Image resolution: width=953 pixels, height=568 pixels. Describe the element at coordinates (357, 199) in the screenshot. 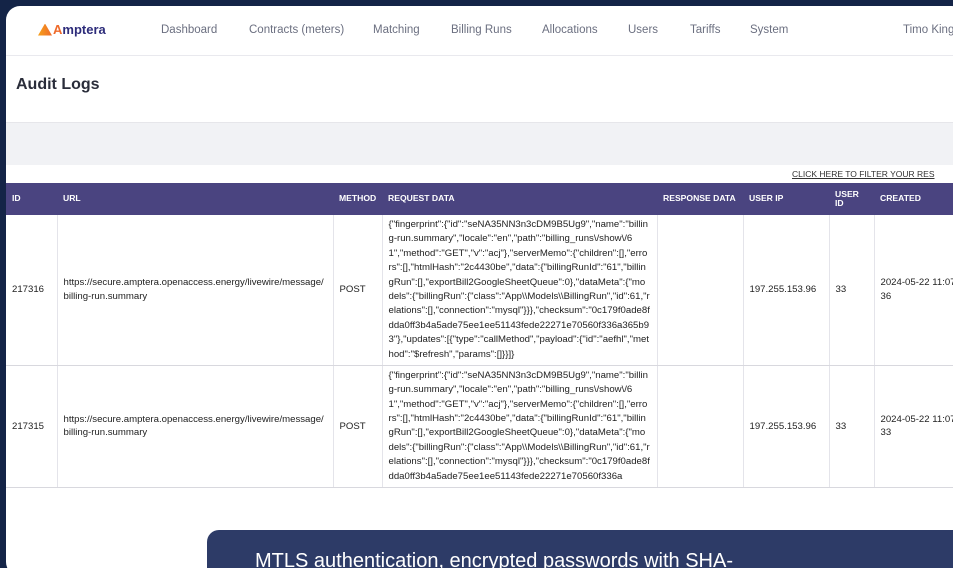

I see `col-header-method: METHOD` at that location.